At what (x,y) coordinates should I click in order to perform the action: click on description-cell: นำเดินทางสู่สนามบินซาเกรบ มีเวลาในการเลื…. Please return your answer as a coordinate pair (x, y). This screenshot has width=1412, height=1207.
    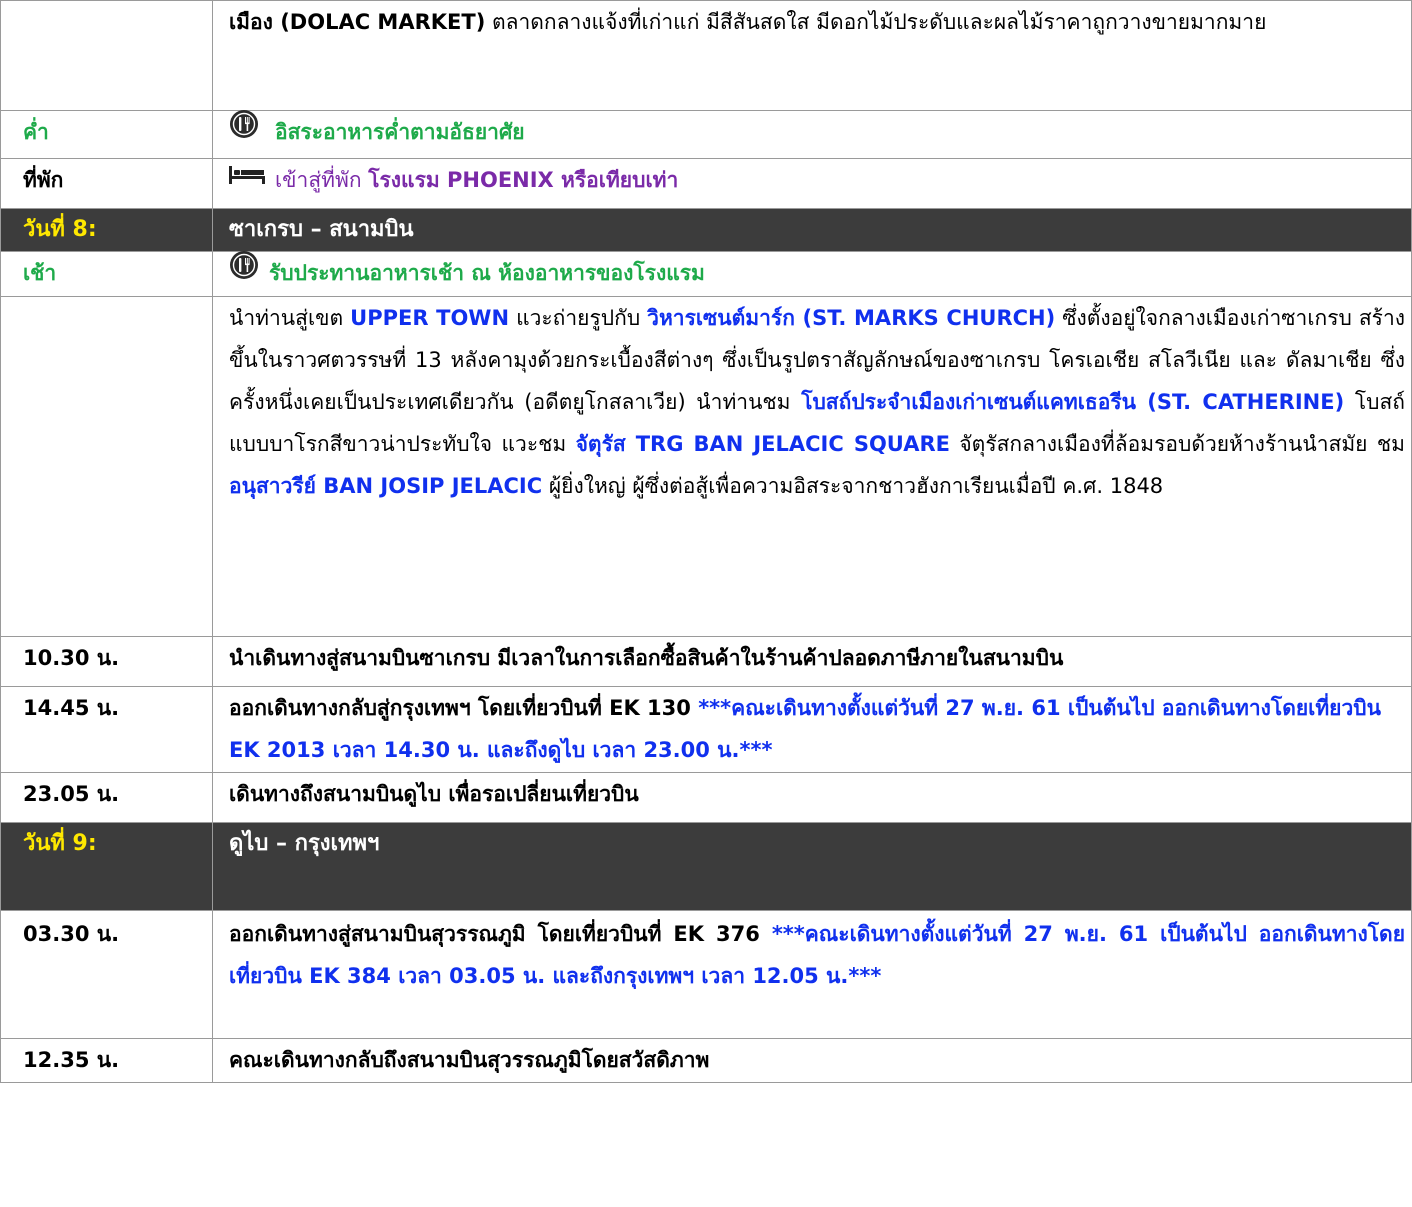
    Looking at the image, I should click on (812, 661).